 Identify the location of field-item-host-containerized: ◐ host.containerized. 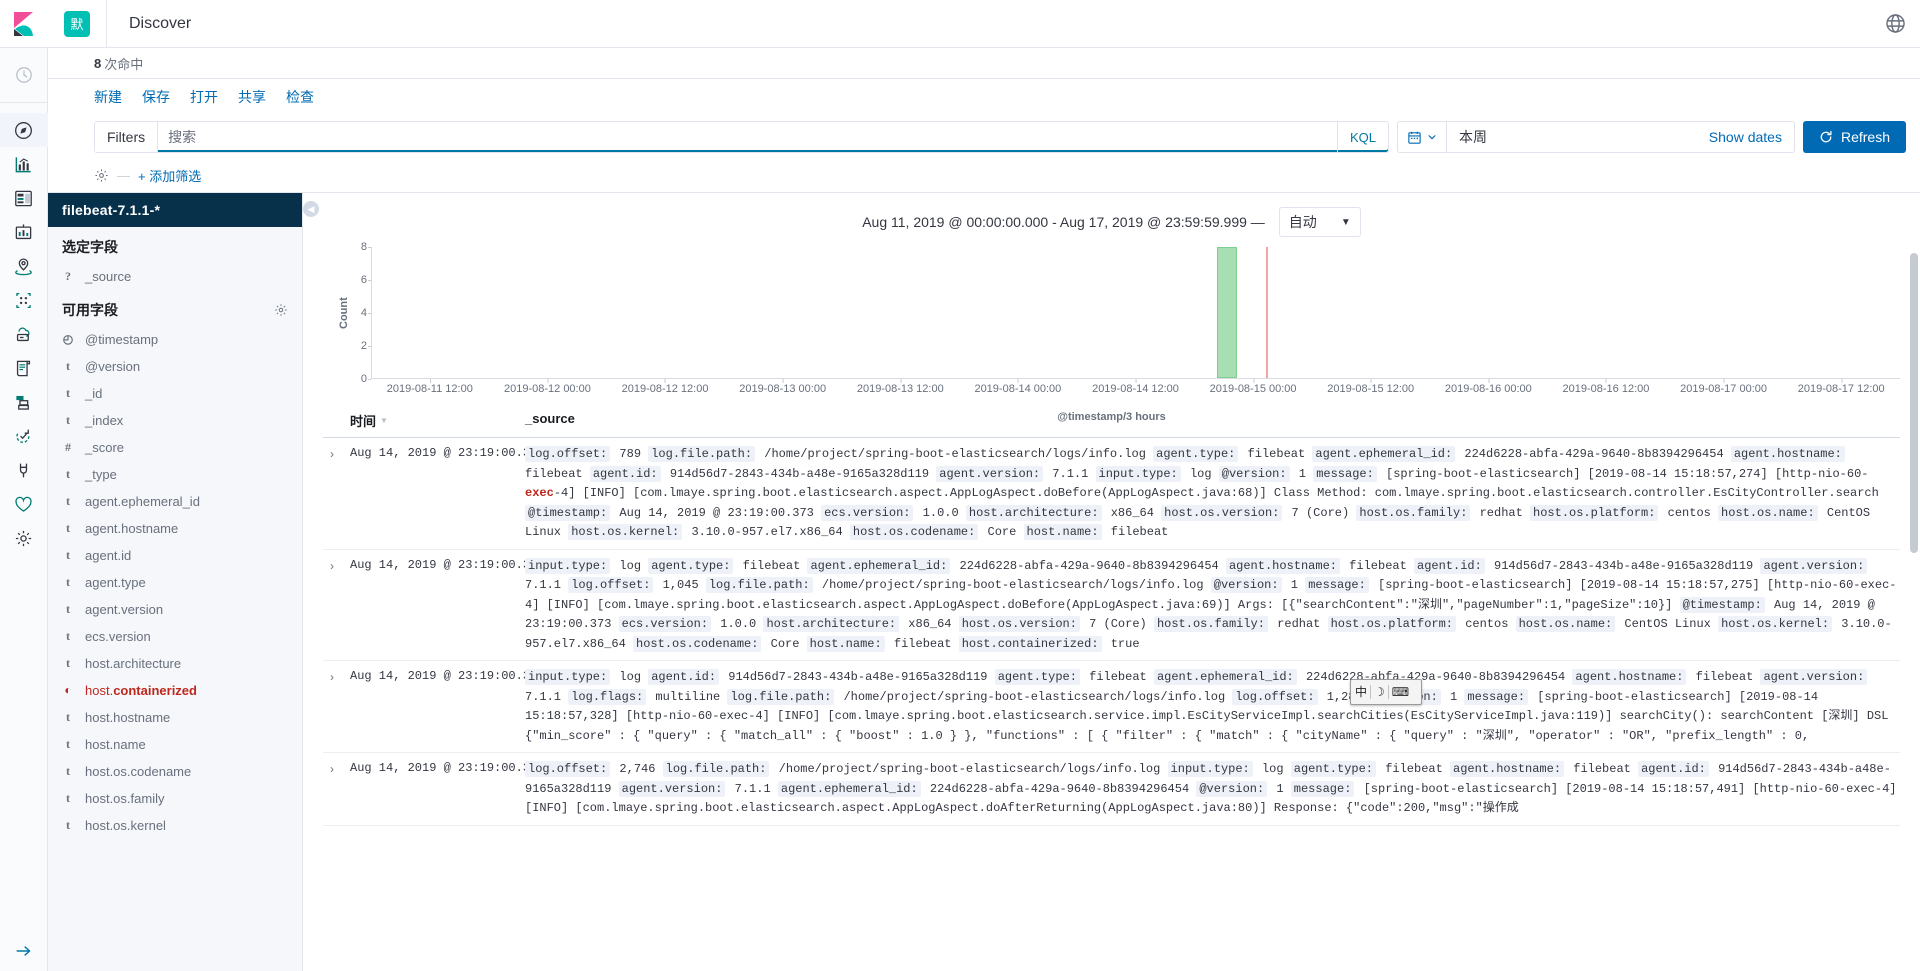
(175, 690).